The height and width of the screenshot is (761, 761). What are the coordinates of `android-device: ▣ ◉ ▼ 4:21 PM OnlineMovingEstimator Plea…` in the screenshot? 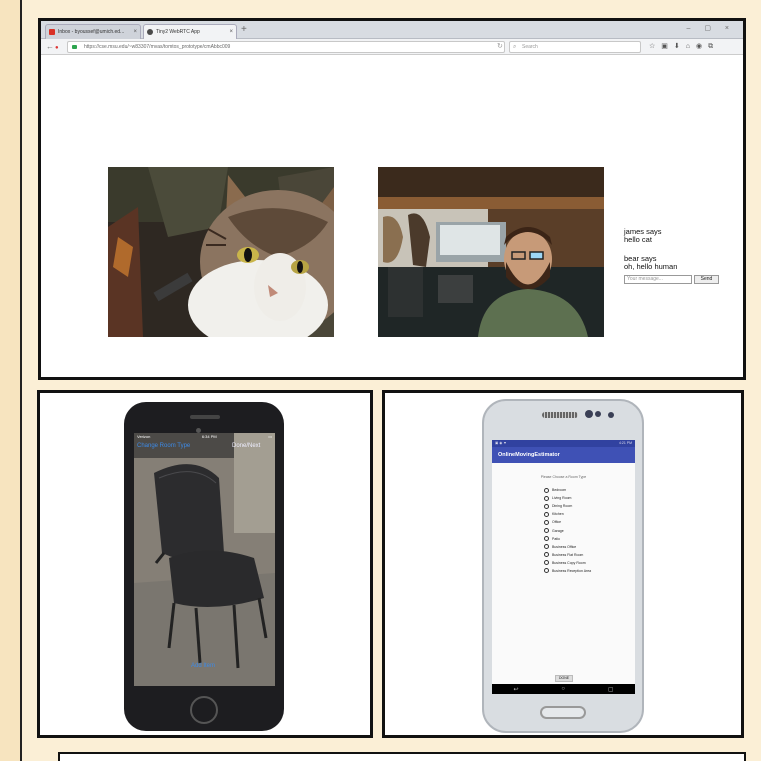 It's located at (563, 566).